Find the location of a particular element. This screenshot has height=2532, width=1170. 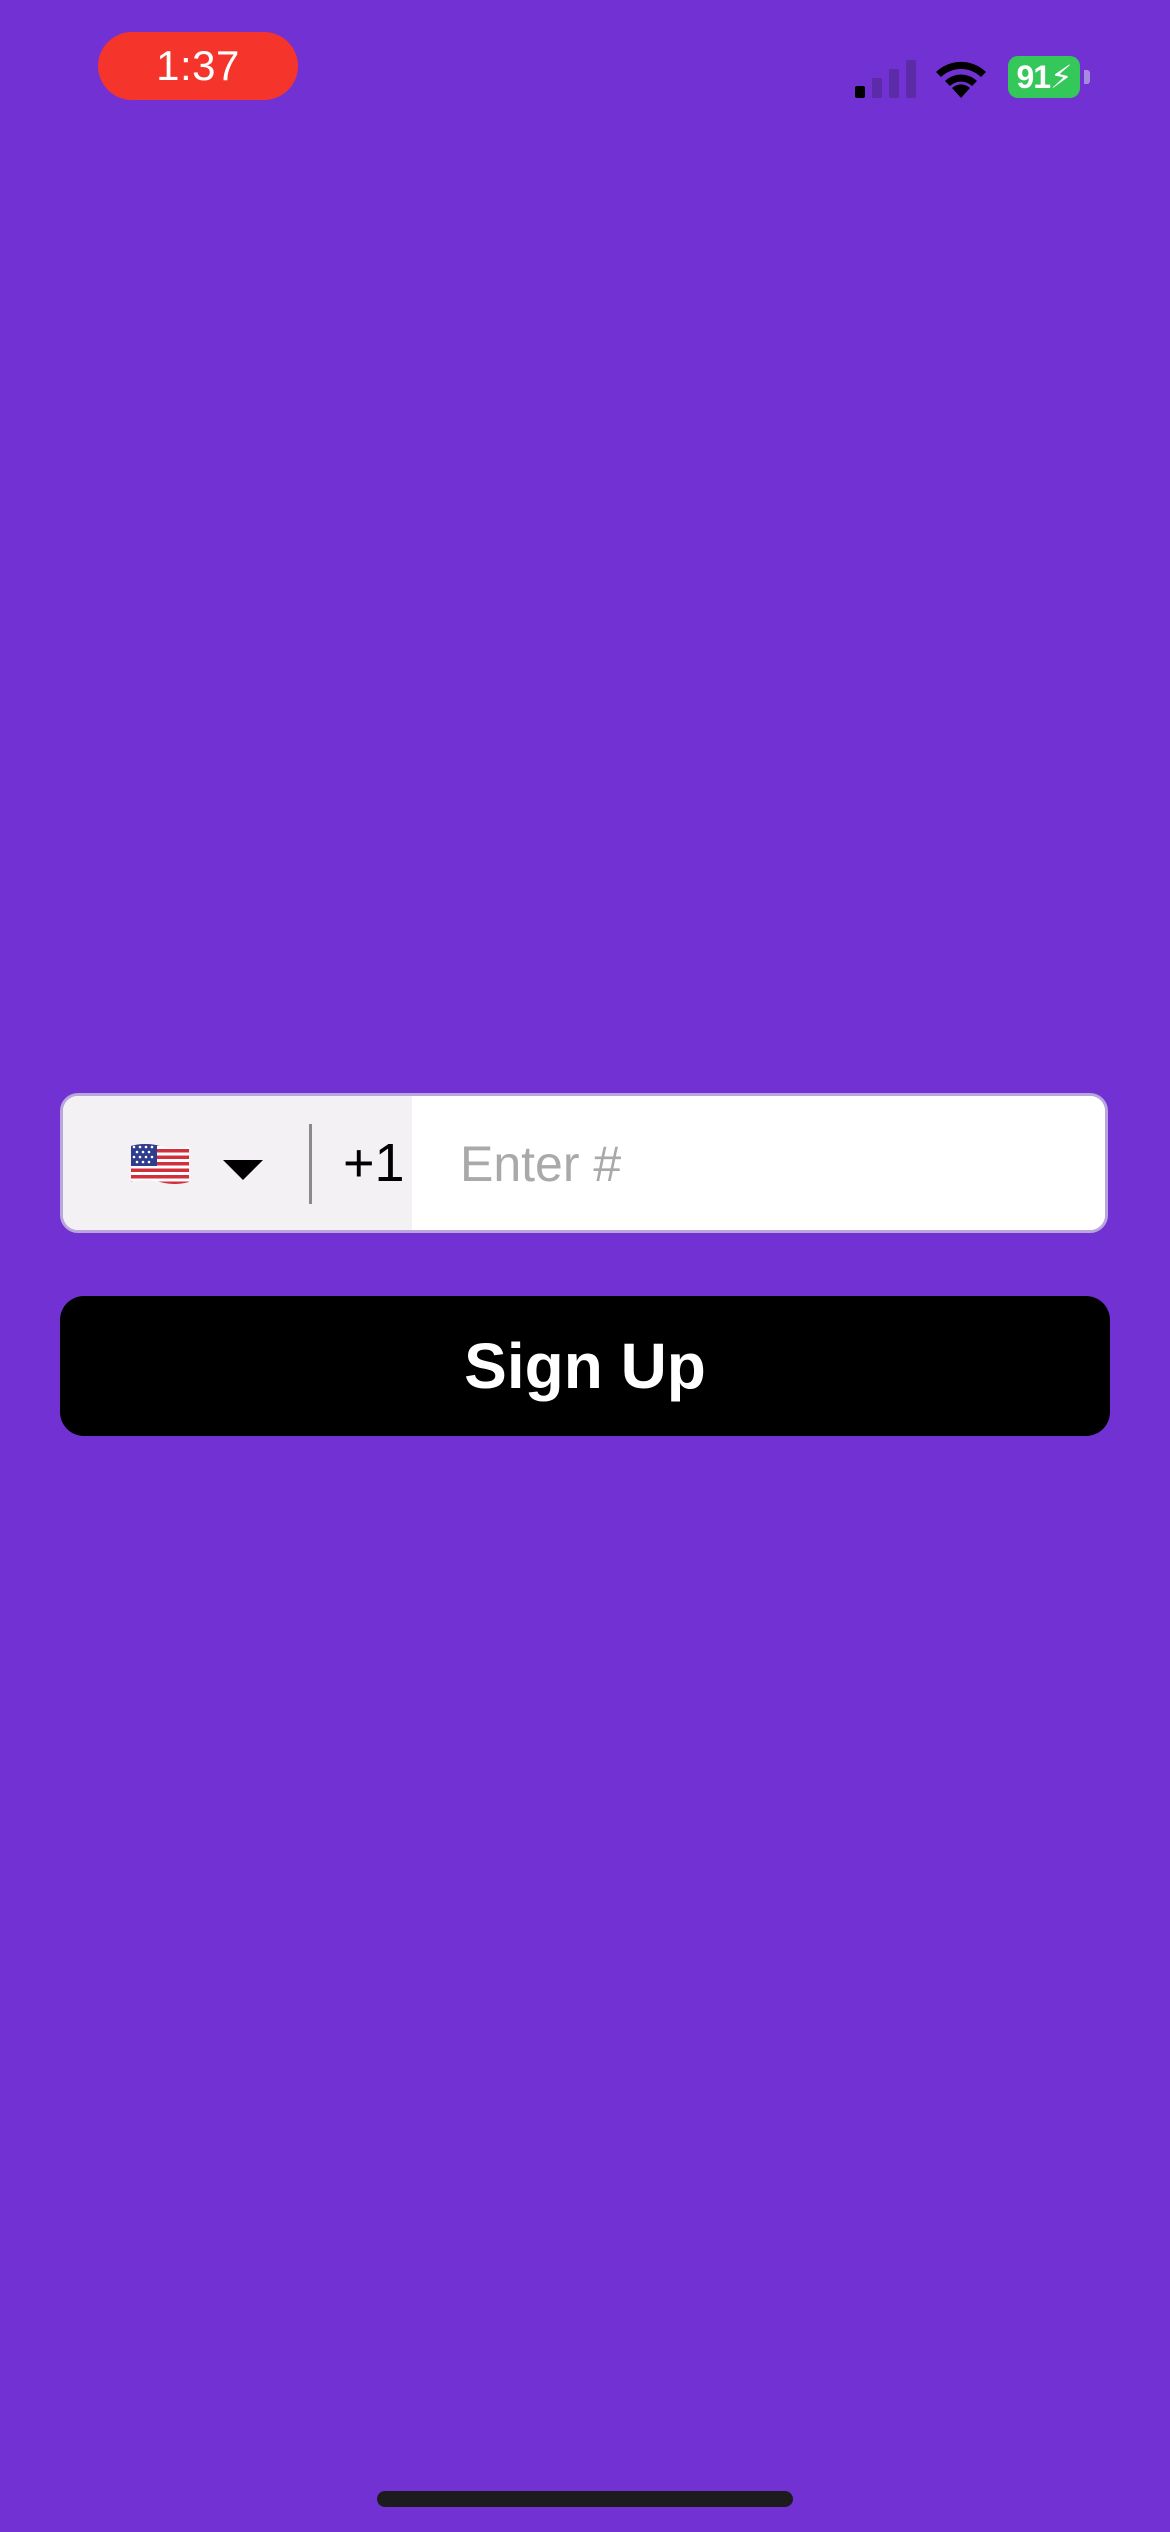

phone-number-field: +1 is located at coordinates (584, 1163).